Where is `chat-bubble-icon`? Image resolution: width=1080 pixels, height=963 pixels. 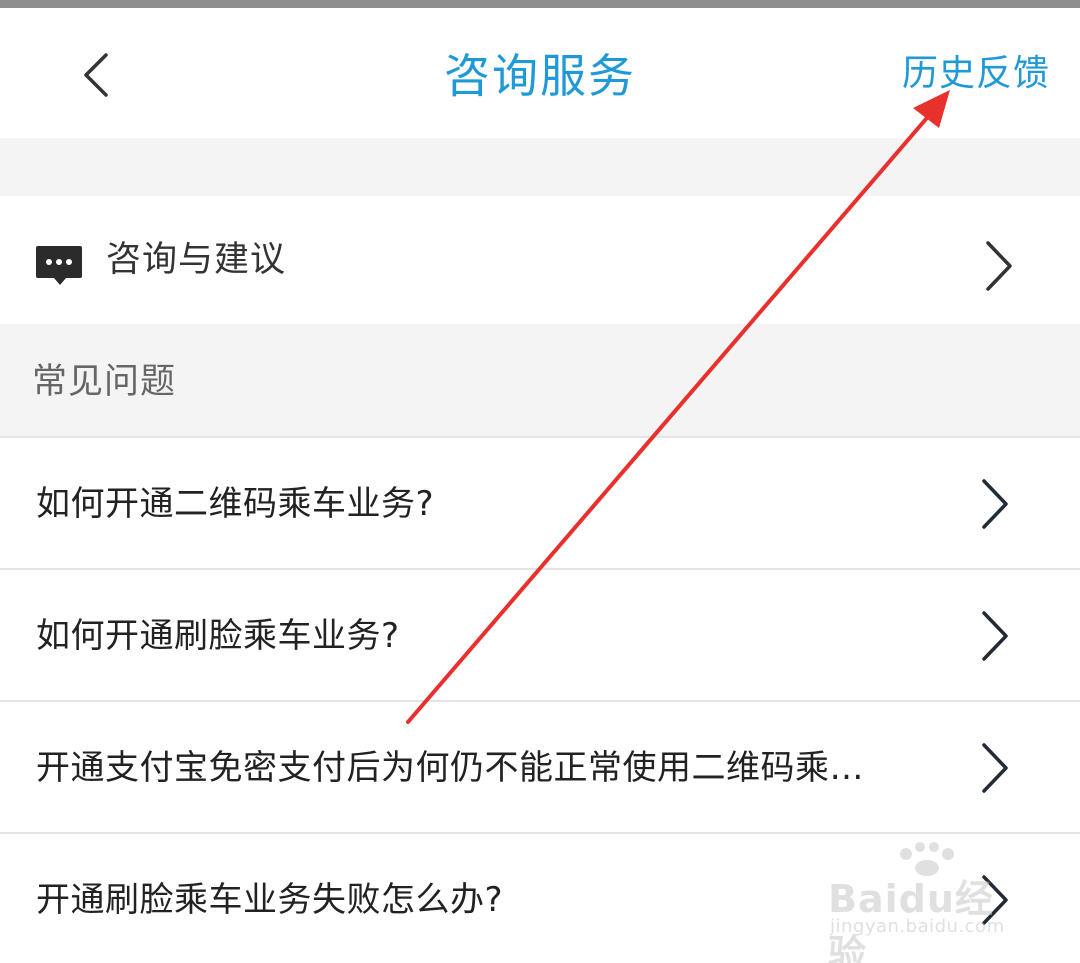
chat-bubble-icon is located at coordinates (59, 265).